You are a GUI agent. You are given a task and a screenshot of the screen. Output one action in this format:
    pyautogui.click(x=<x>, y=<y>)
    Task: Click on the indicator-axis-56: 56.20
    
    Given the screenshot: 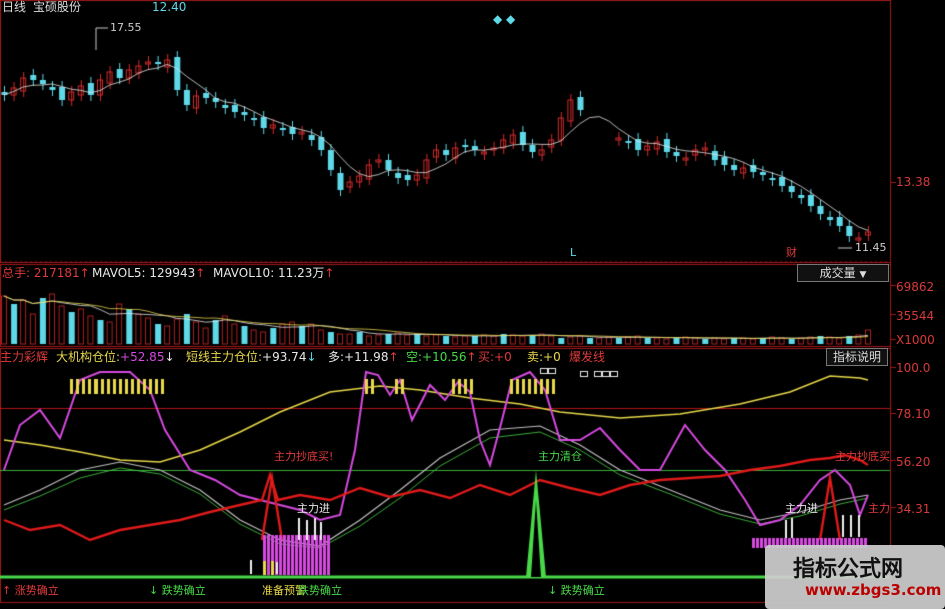 What is the action you would take?
    pyautogui.click(x=913, y=462)
    